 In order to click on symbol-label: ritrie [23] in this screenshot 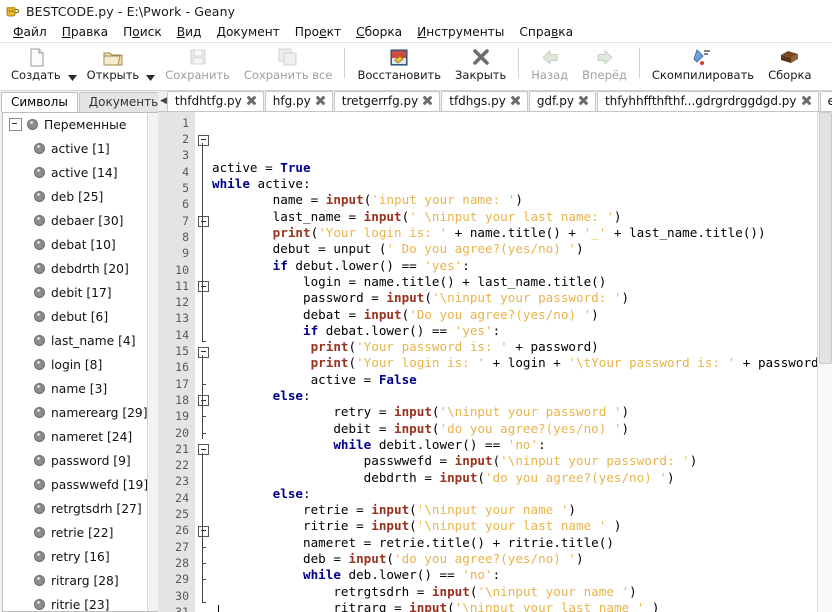, I will do `click(80, 604)`.